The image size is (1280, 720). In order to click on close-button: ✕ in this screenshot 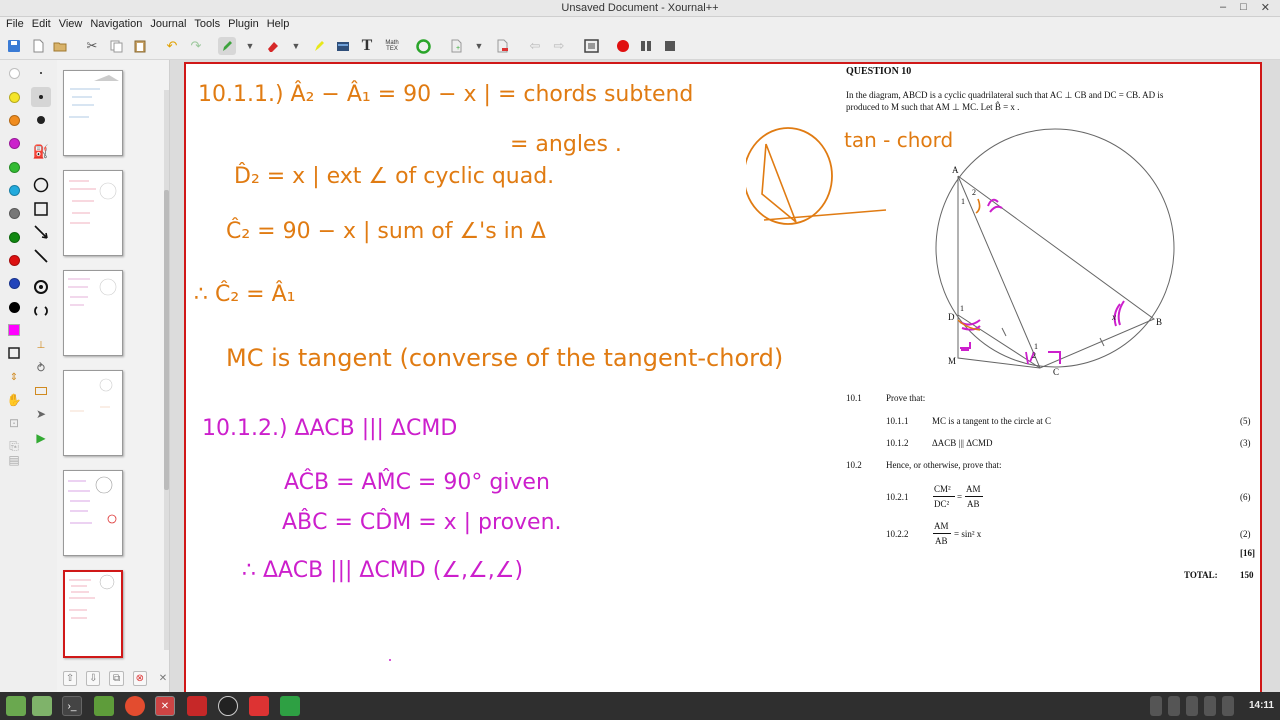, I will do `click(1265, 7)`.